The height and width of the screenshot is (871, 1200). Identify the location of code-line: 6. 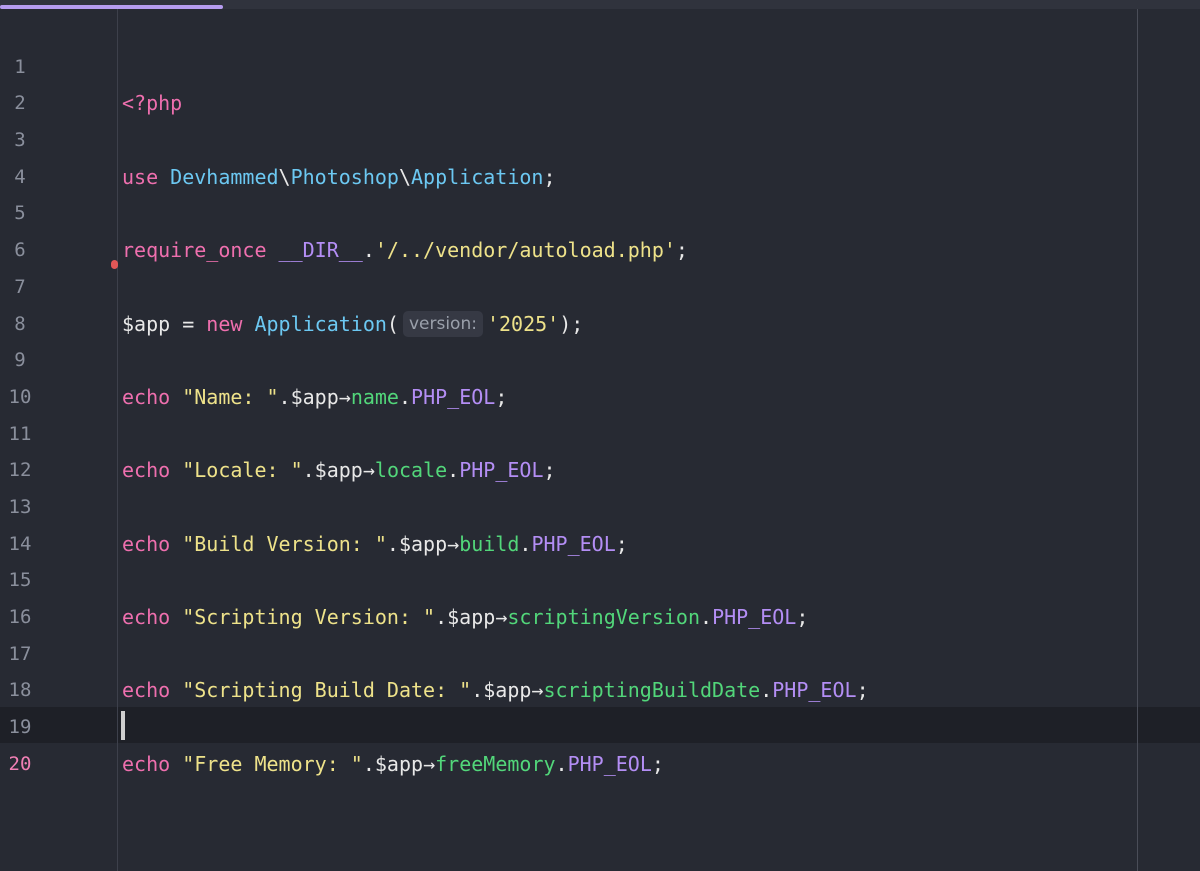
(600, 228).